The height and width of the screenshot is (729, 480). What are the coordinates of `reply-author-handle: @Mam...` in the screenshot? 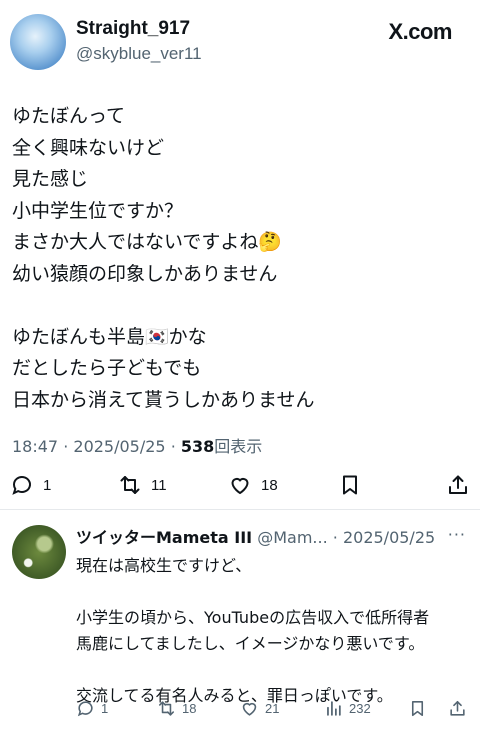 It's located at (292, 537).